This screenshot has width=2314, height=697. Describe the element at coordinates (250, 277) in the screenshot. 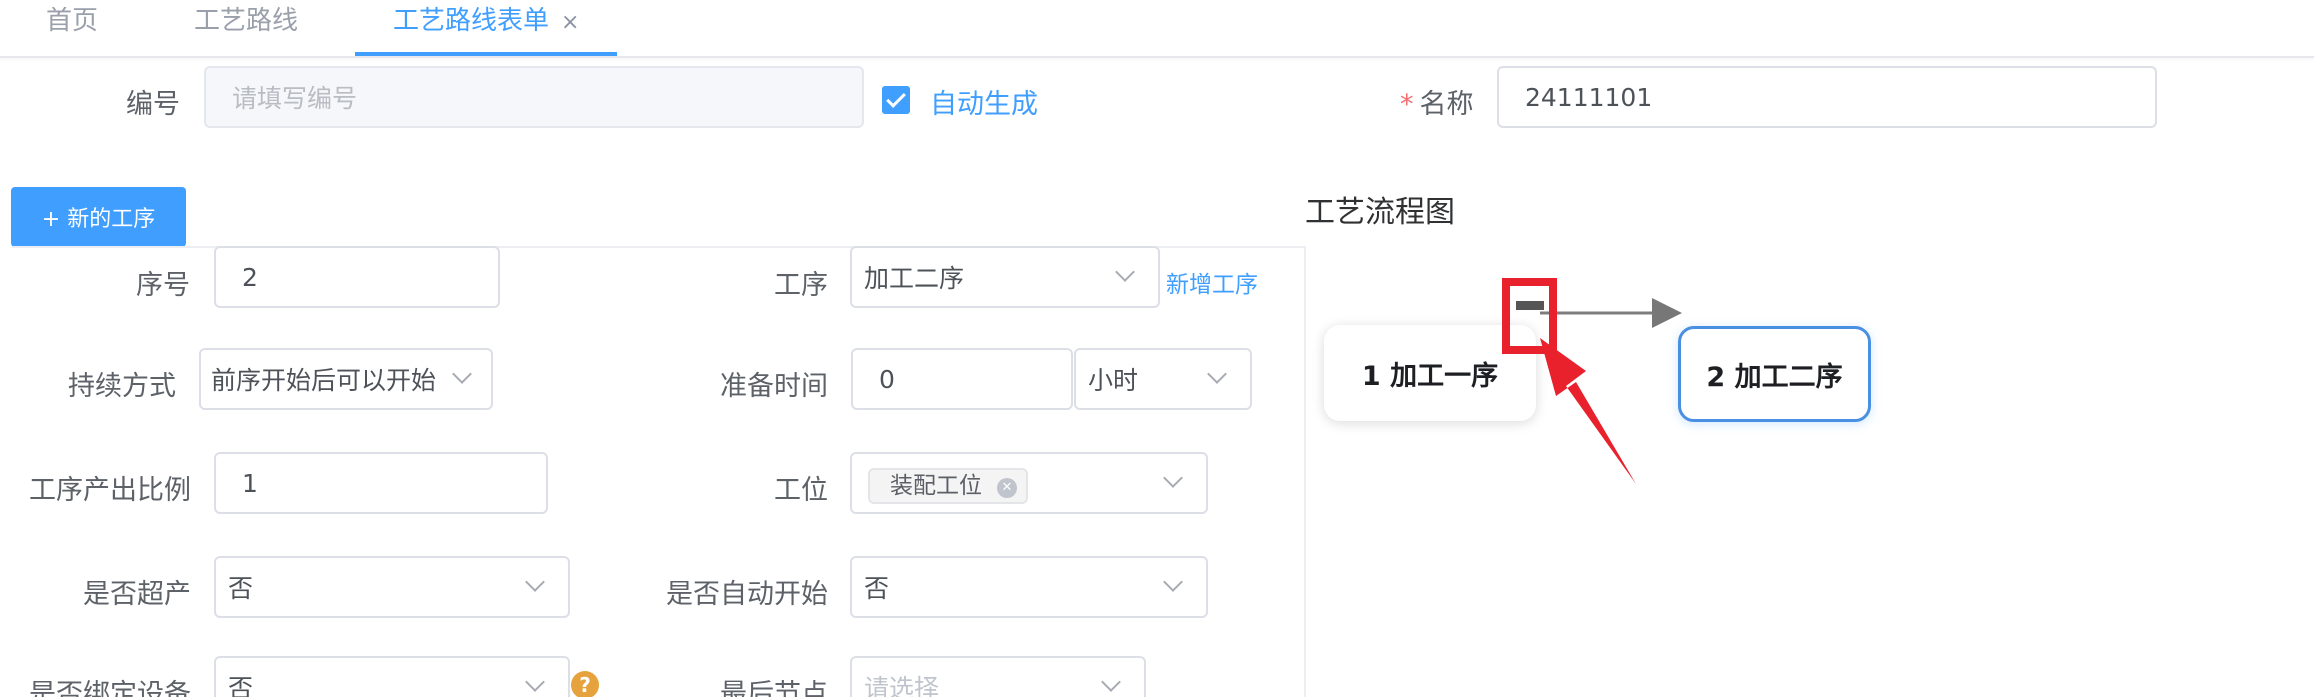

I see `seq-value: 2` at that location.